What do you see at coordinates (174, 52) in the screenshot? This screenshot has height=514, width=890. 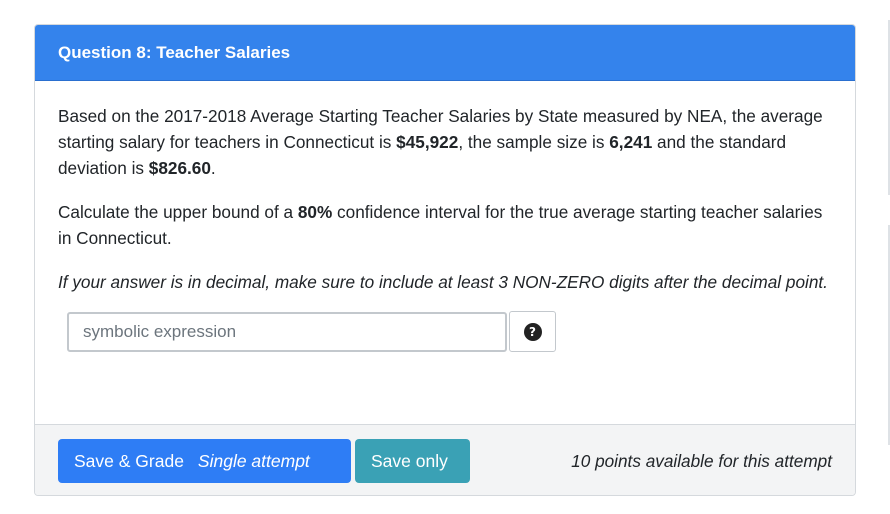 I see `question-title: Question 8: Teacher Salaries` at bounding box center [174, 52].